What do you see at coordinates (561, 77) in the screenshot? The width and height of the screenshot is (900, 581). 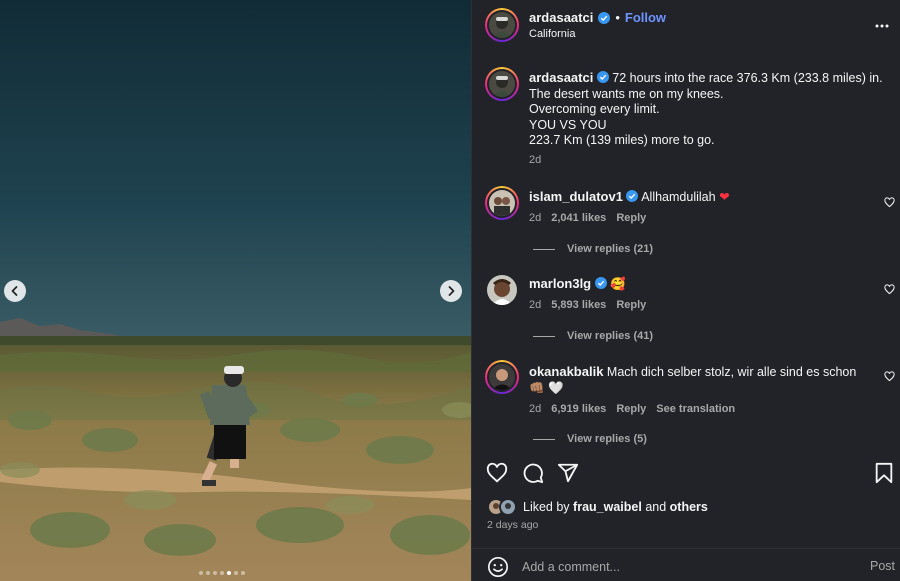 I see `caption-username: ardasaatci` at bounding box center [561, 77].